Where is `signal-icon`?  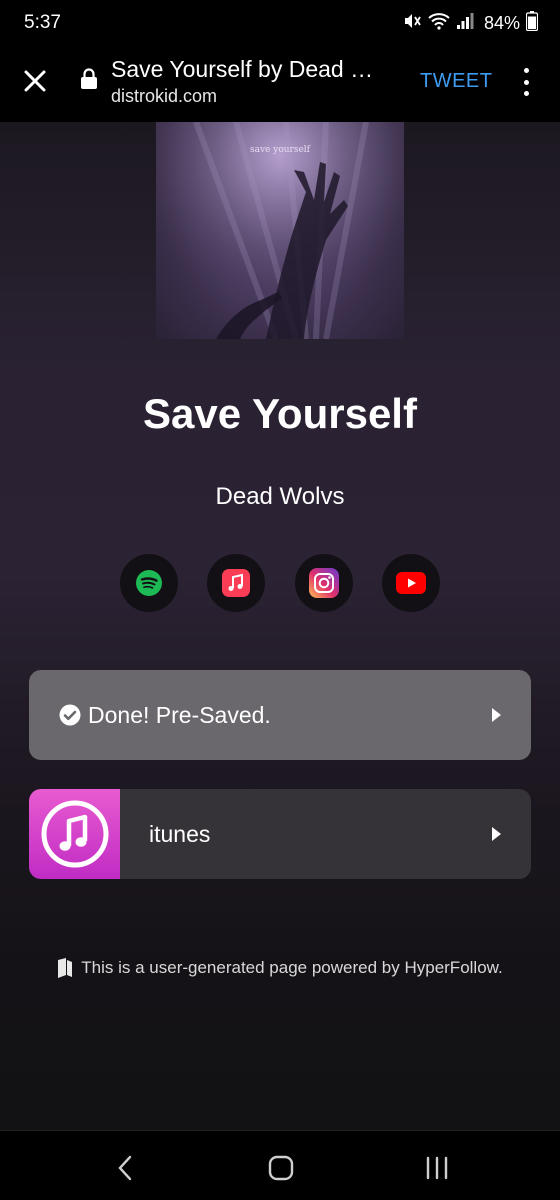 signal-icon is located at coordinates (465, 23).